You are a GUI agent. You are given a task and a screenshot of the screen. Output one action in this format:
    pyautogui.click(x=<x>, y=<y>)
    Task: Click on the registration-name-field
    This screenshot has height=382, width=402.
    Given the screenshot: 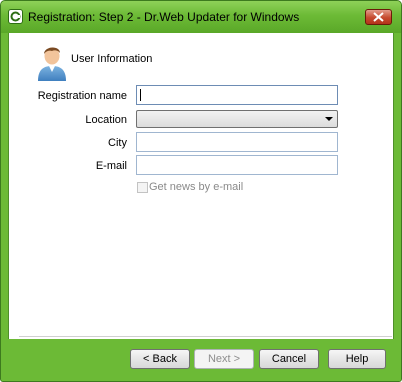 What is the action you would take?
    pyautogui.click(x=237, y=95)
    